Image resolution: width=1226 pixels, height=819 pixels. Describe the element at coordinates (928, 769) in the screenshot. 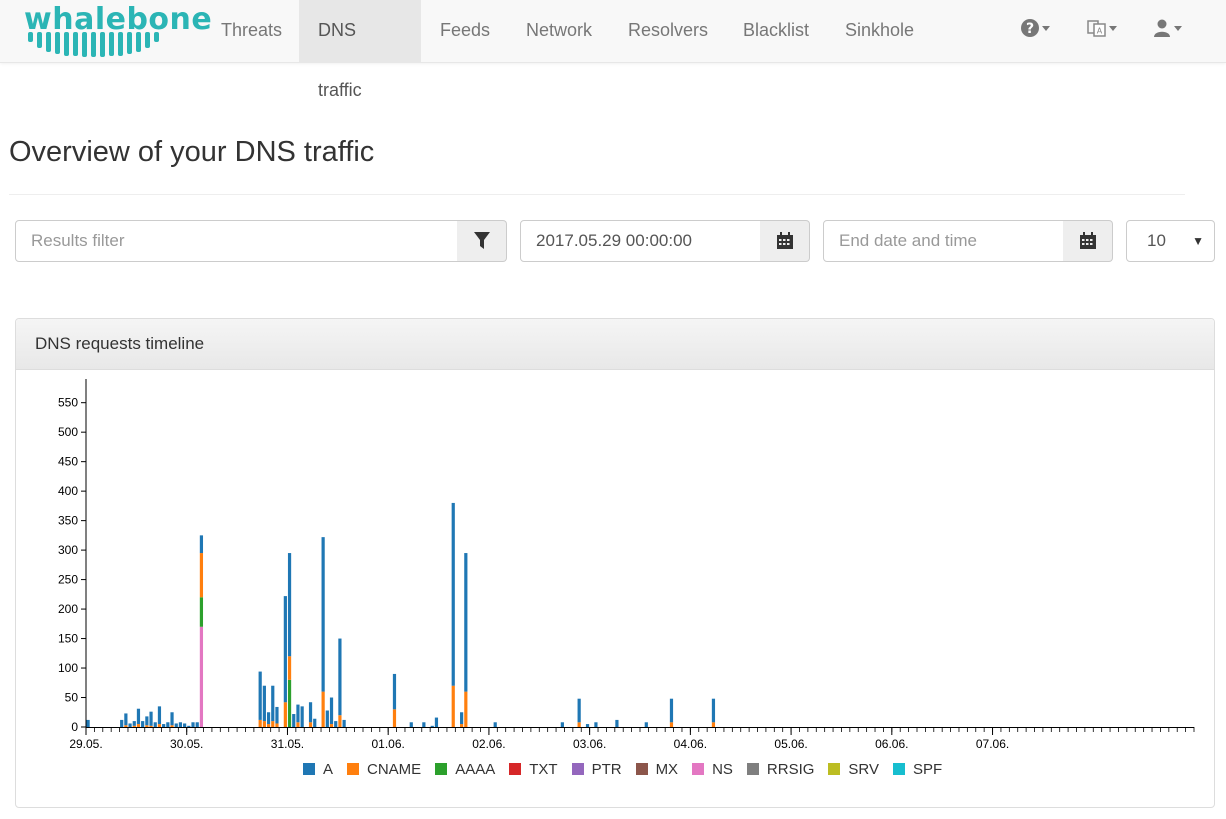

I see `legend-label: SPF` at that location.